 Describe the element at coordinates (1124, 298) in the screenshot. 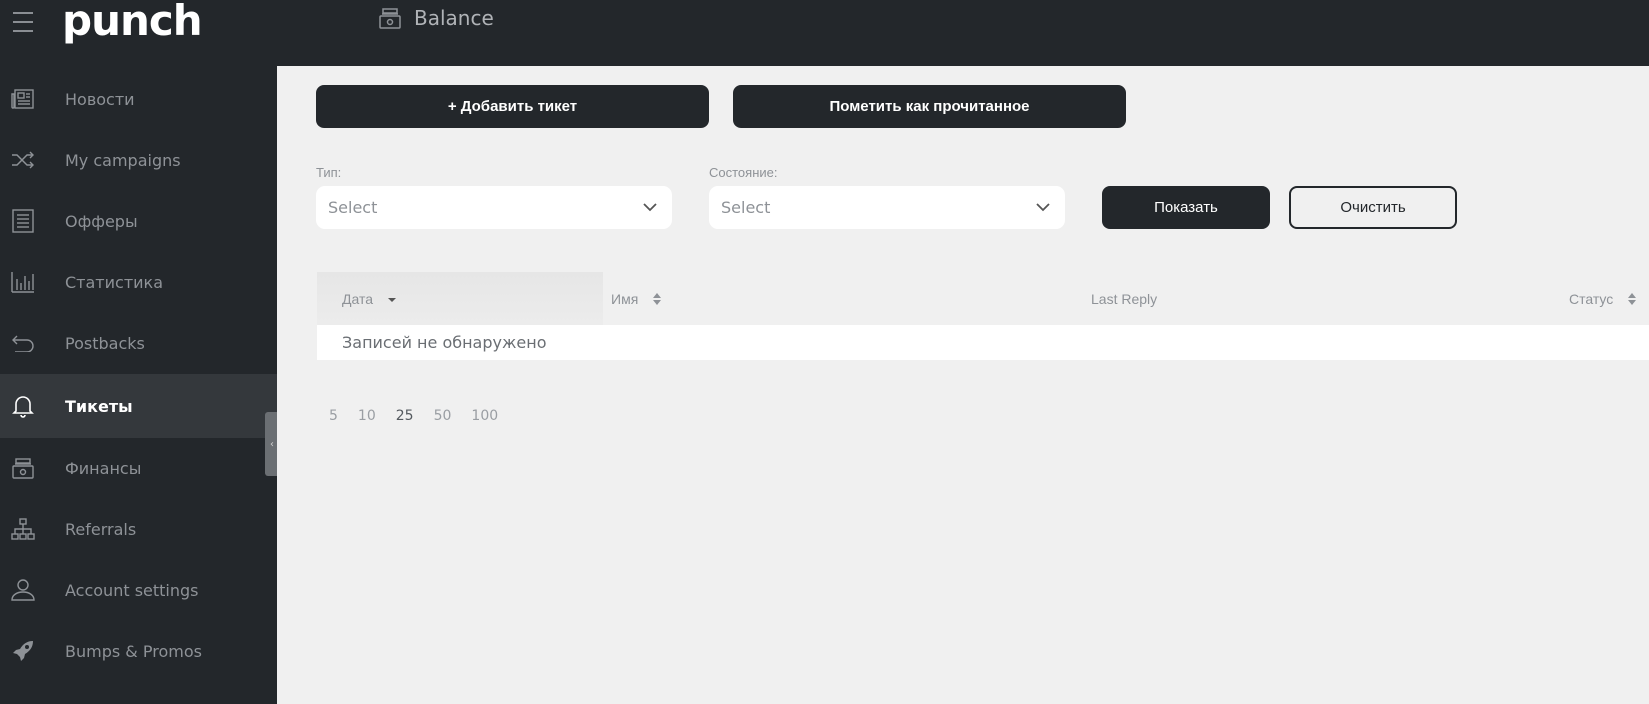

I see `column-last-reply-label: Last Reply` at that location.